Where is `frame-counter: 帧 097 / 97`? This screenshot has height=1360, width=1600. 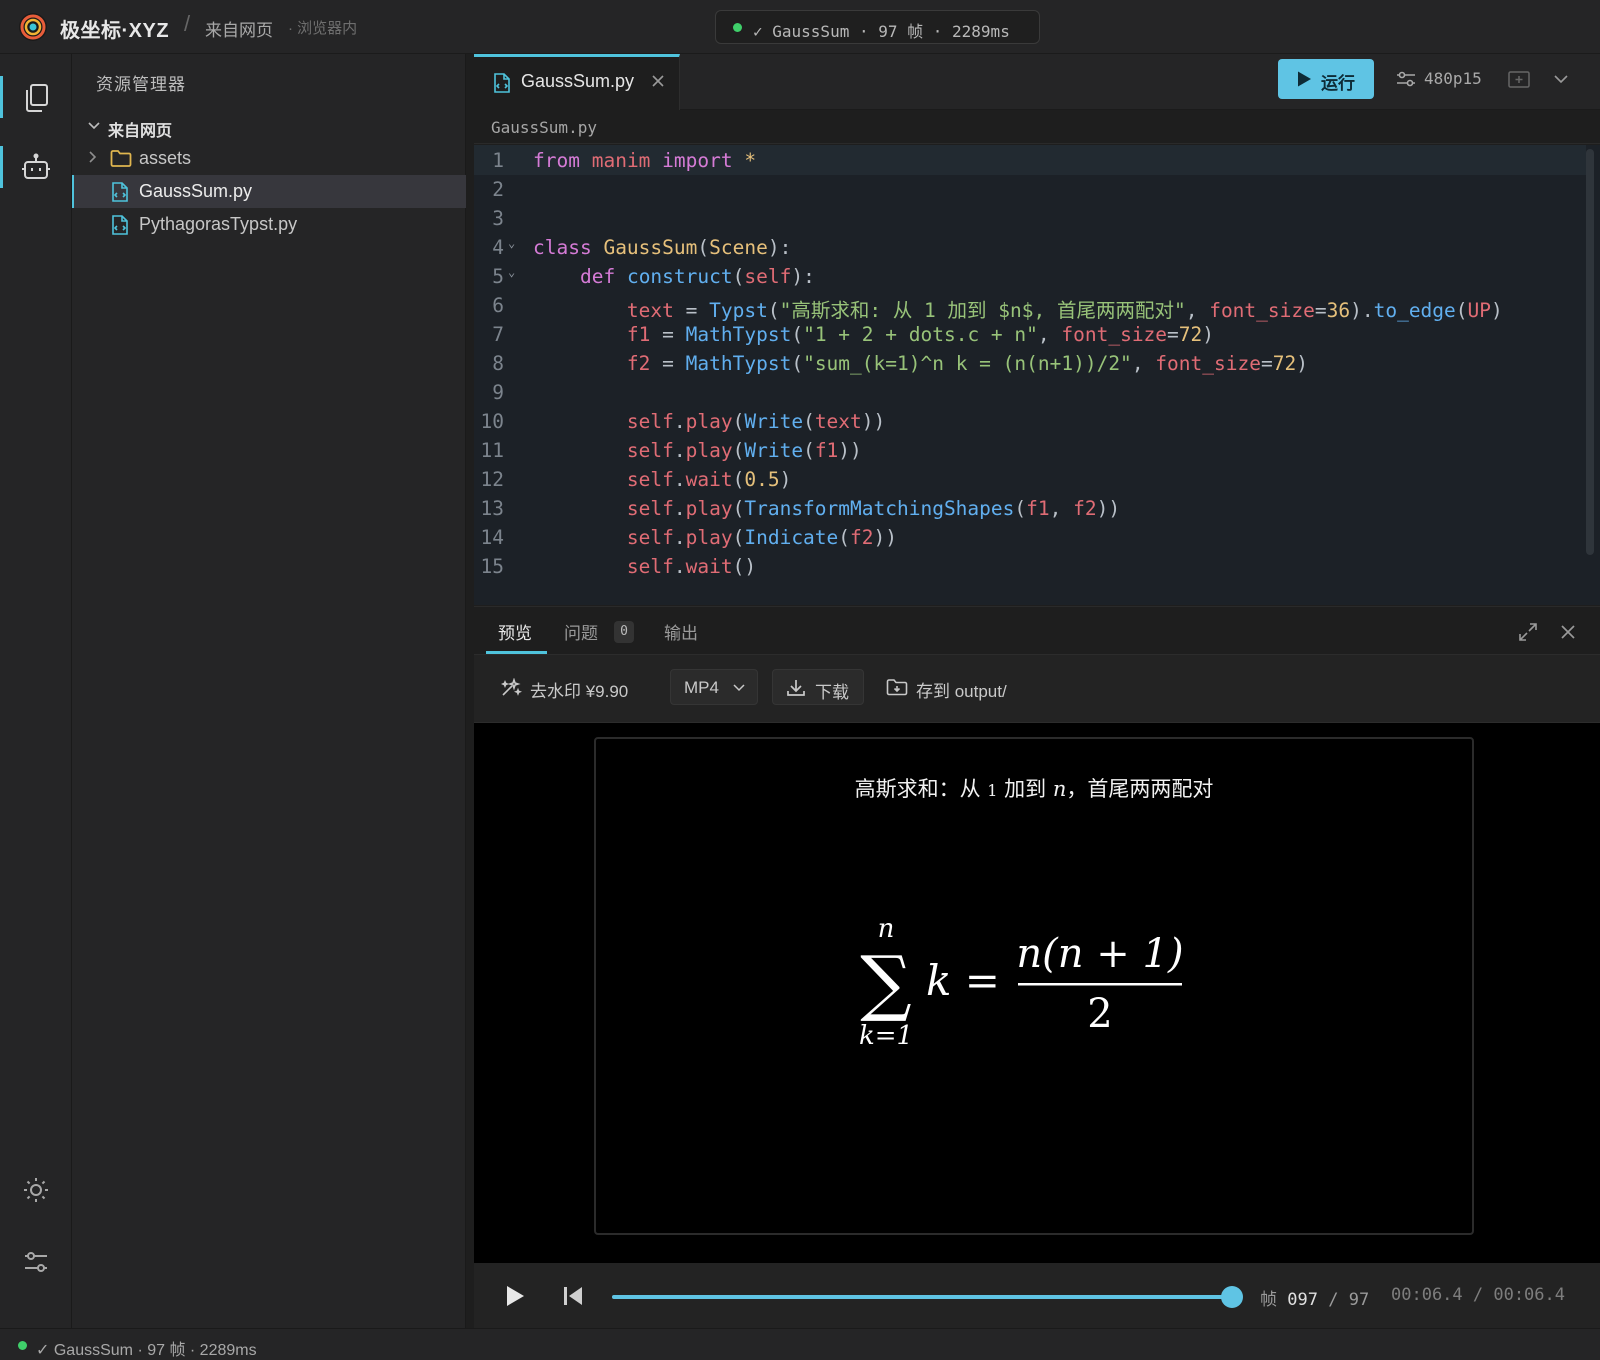
frame-counter: 帧 097 / 97 is located at coordinates (1315, 1300).